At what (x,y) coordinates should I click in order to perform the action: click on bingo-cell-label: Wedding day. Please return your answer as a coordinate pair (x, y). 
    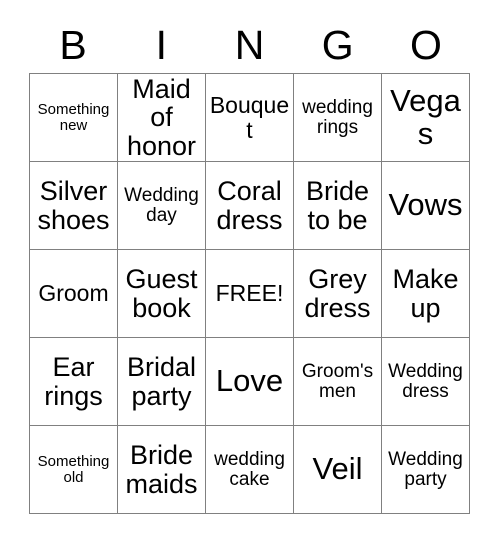
    Looking at the image, I should click on (161, 205).